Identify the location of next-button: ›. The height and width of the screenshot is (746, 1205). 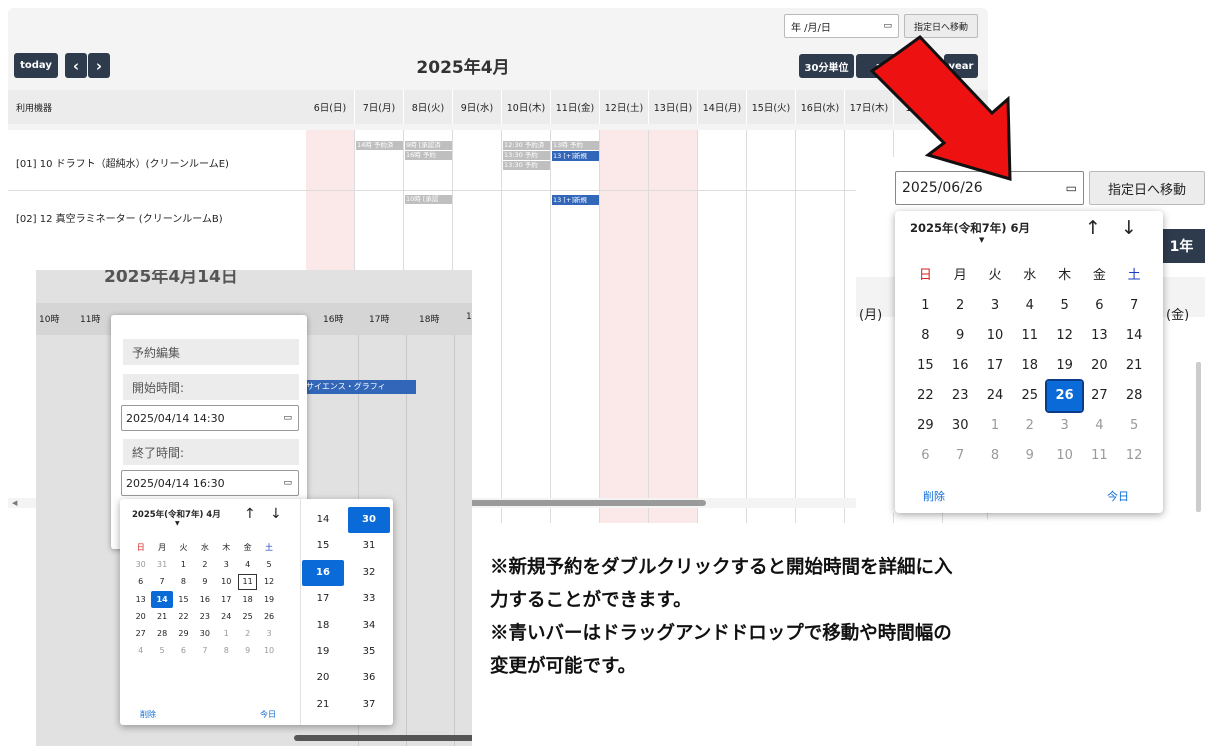
(99, 65).